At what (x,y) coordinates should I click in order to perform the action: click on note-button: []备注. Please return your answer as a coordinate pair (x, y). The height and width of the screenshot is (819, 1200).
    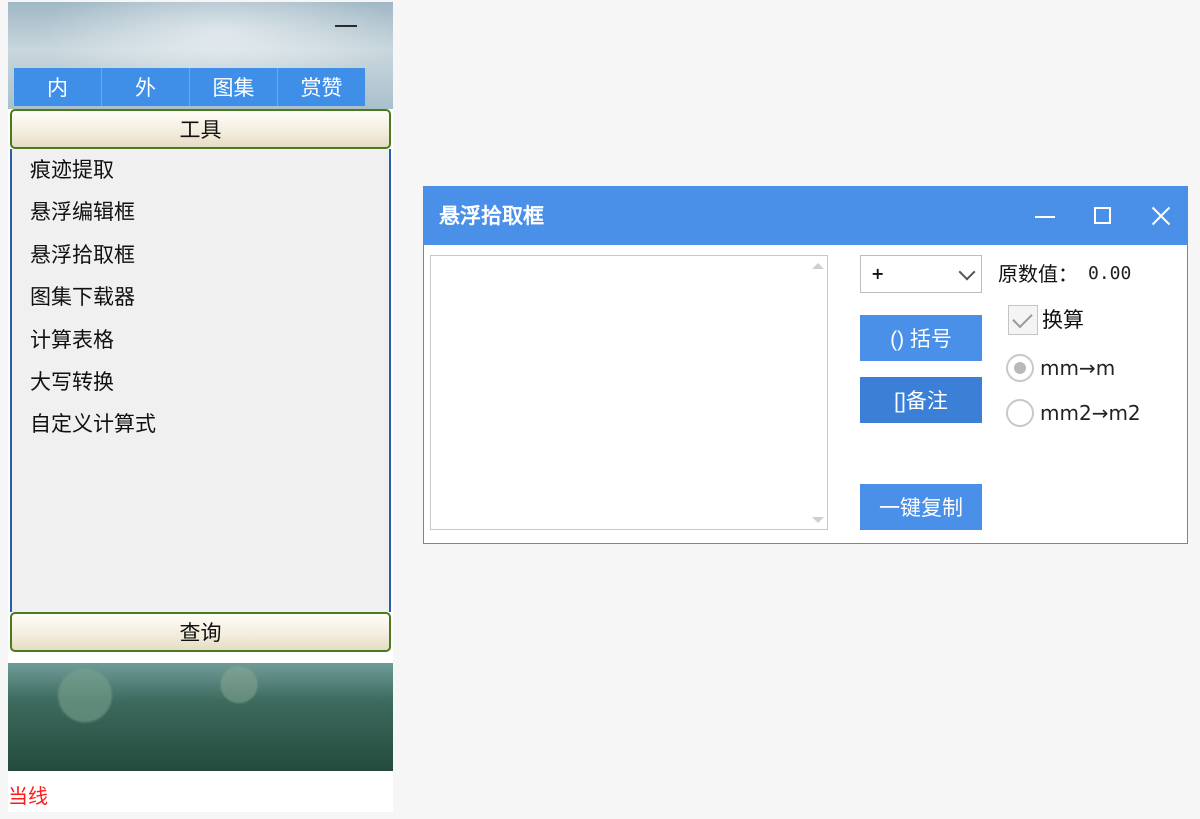
    Looking at the image, I should click on (921, 400).